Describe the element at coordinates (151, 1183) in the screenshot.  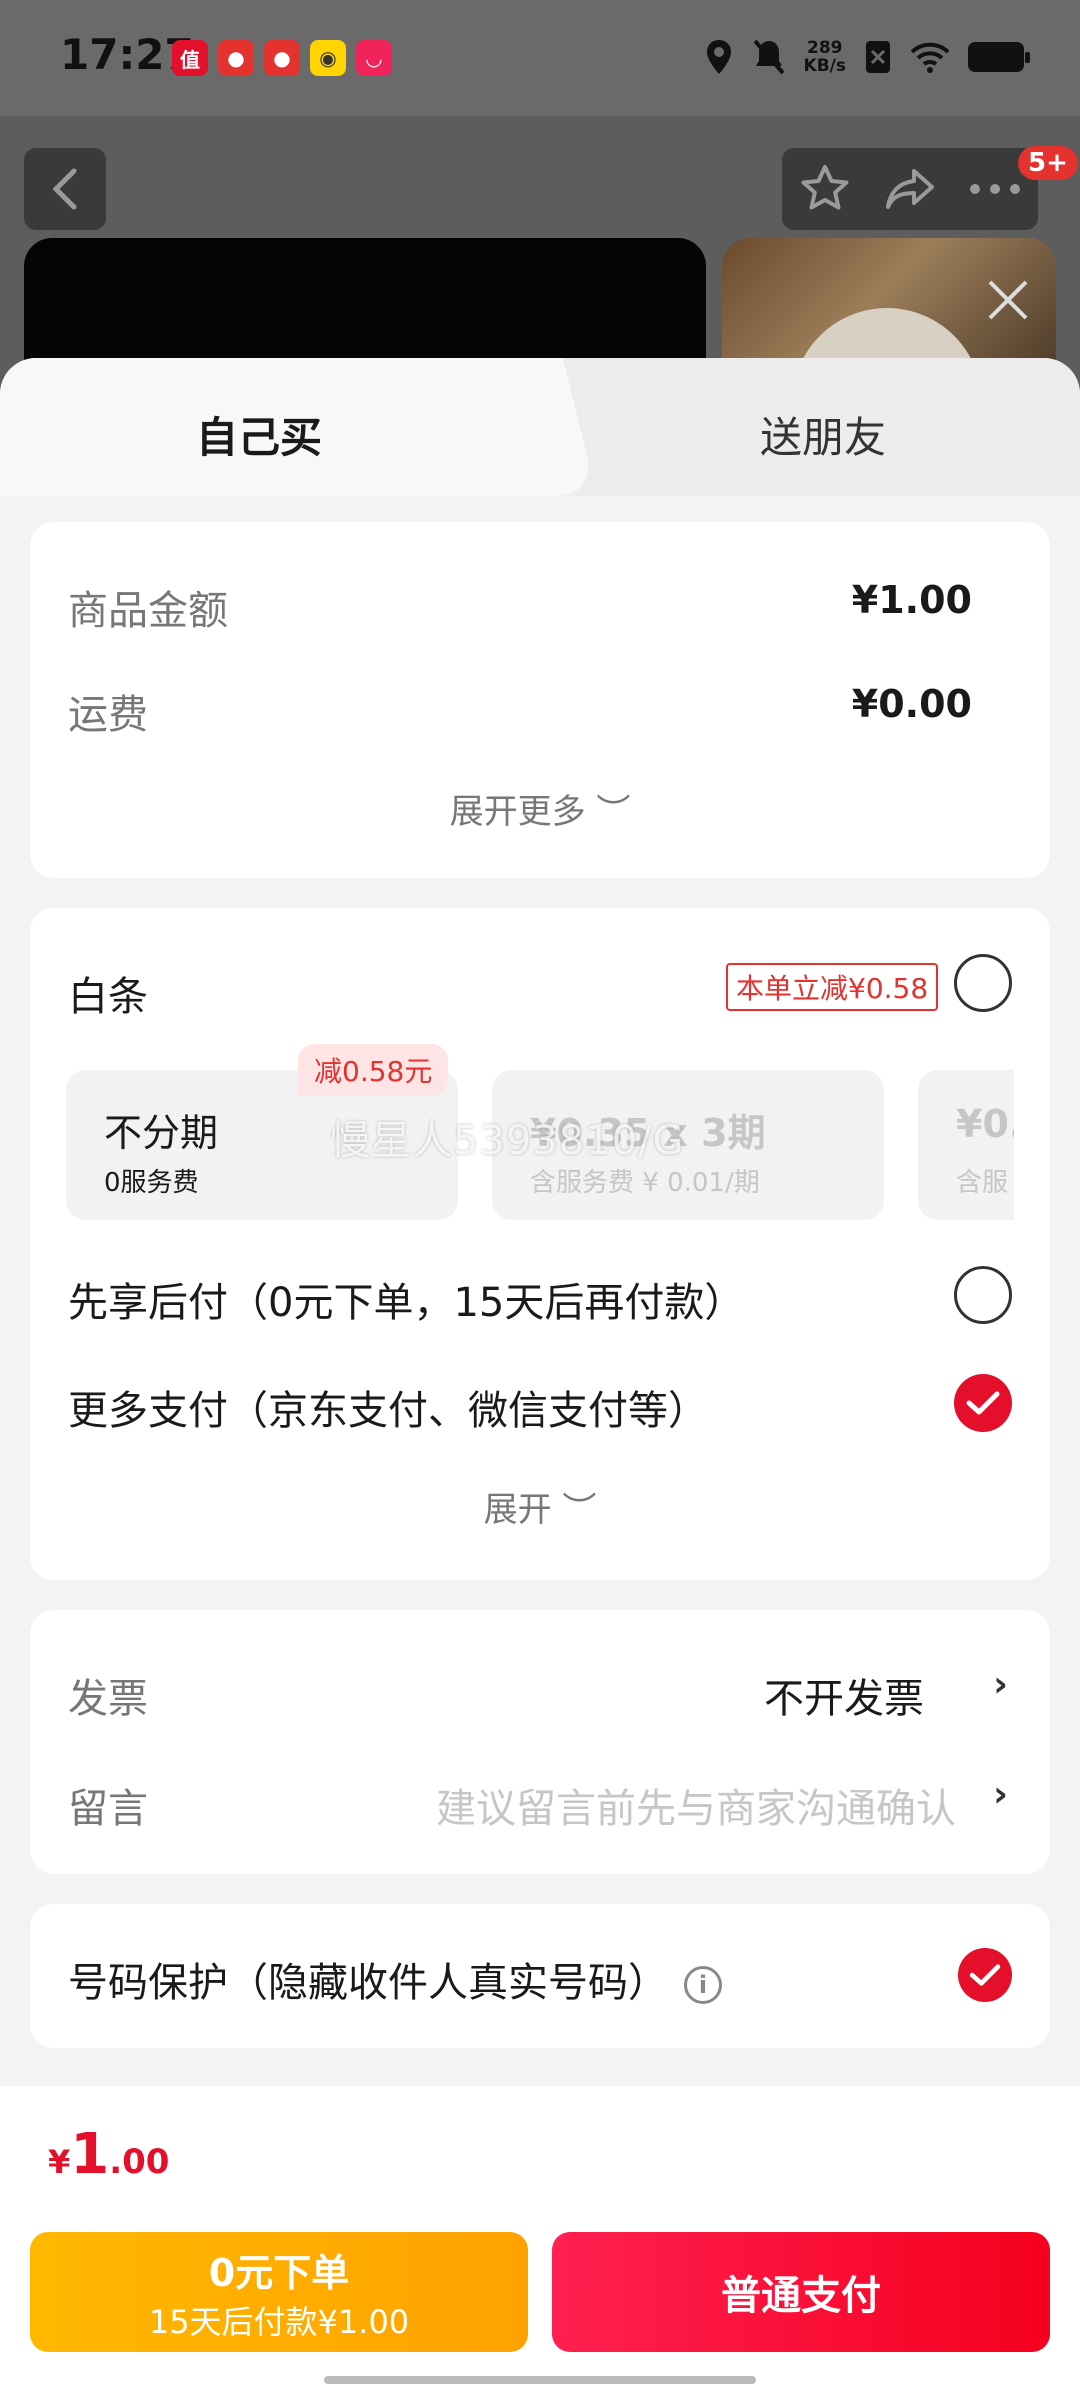
I see `plan-subtitle: 0服务费` at that location.